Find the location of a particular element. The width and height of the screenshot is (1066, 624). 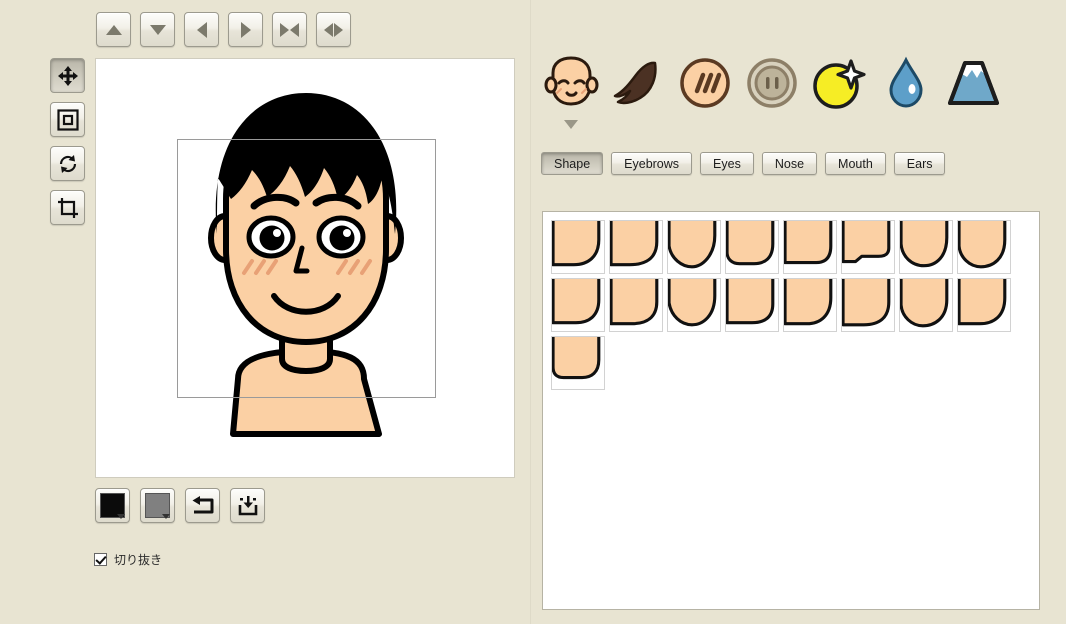

mountain-icon is located at coordinates (973, 83).